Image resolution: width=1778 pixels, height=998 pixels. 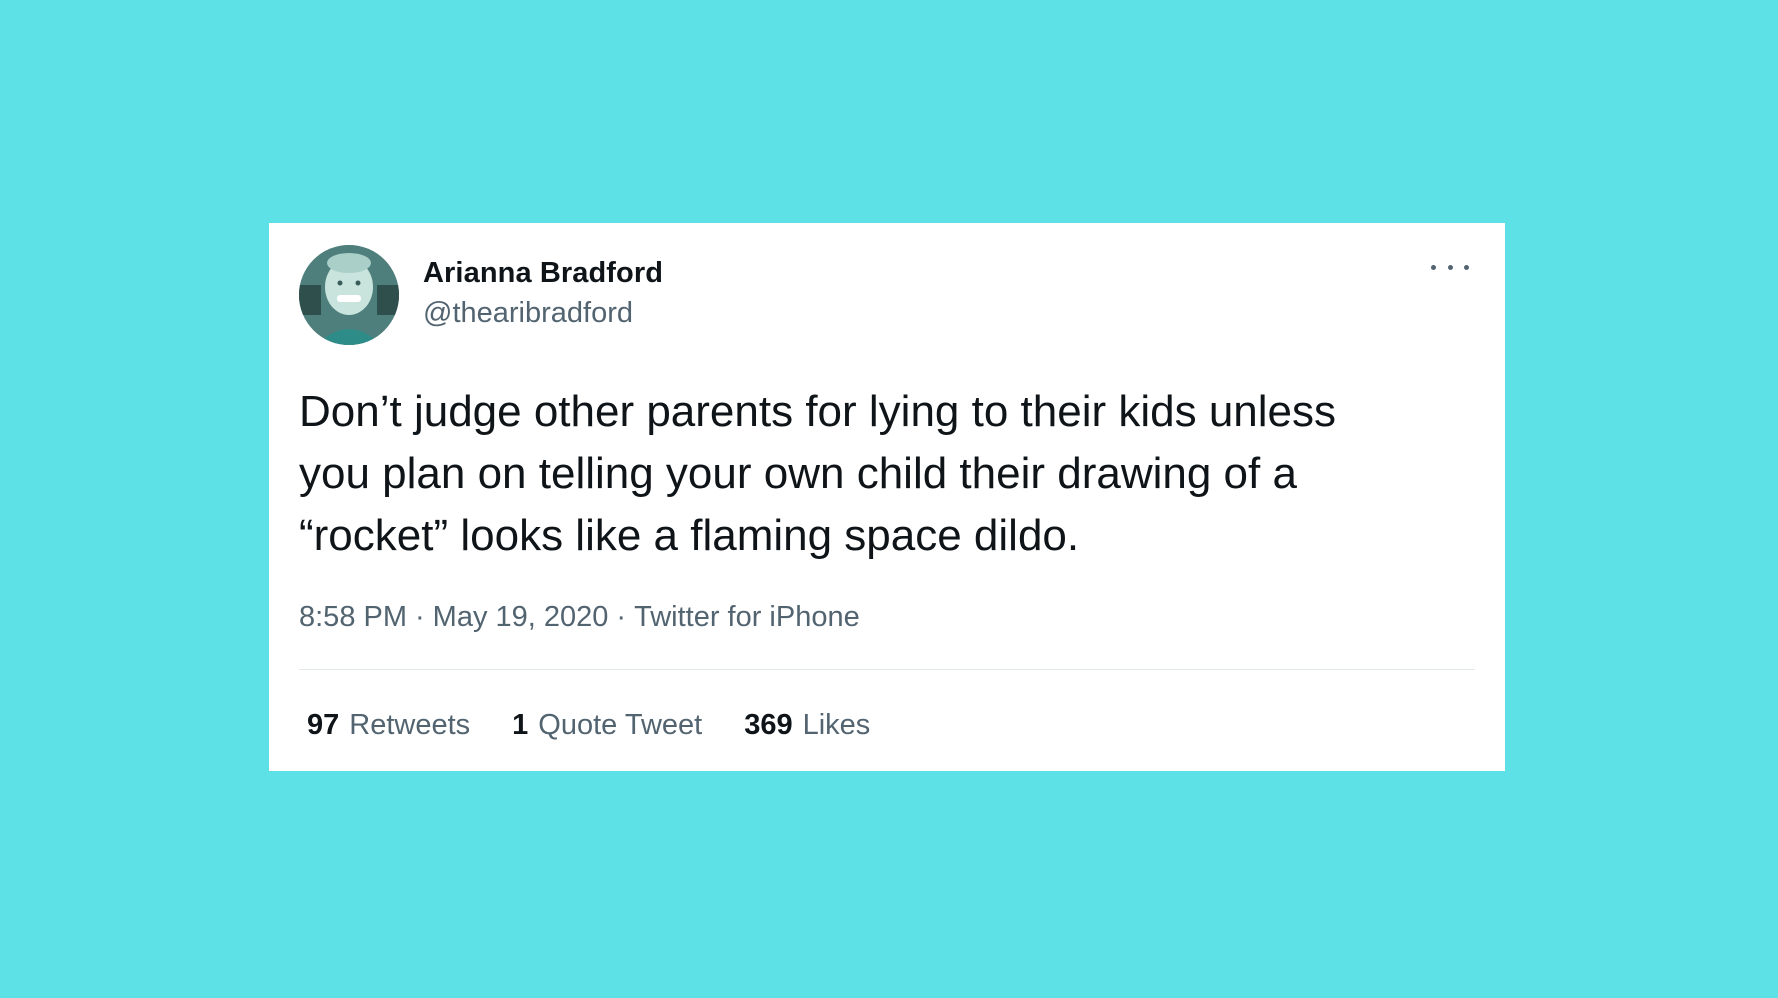 I want to click on likes-count: 369, so click(x=768, y=725).